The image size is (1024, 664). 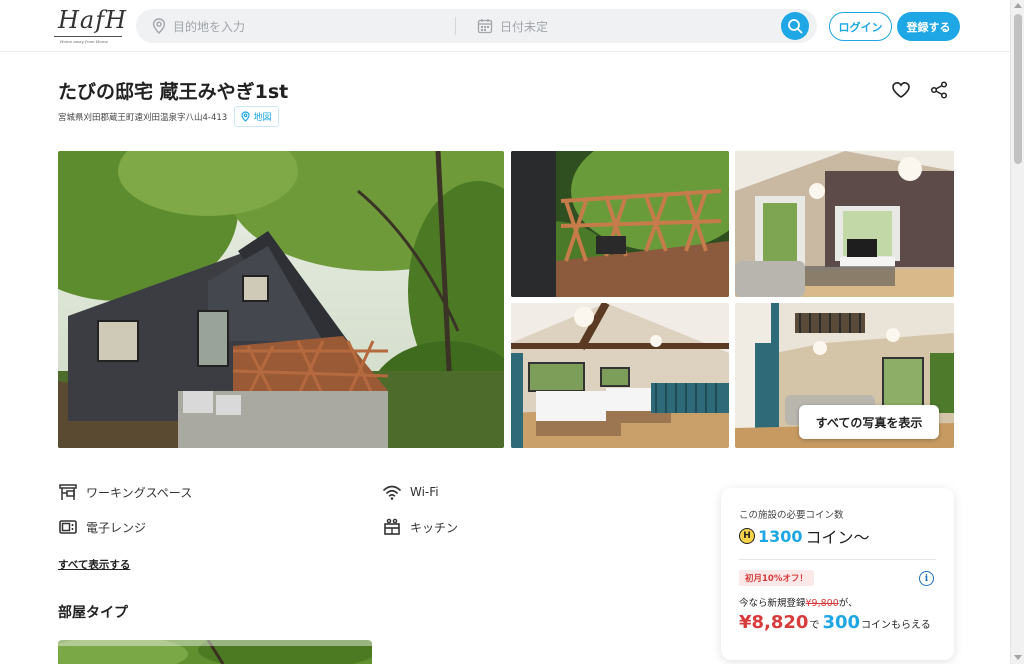 What do you see at coordinates (837, 537) in the screenshot?
I see `coin-suffix: コイン〜` at bounding box center [837, 537].